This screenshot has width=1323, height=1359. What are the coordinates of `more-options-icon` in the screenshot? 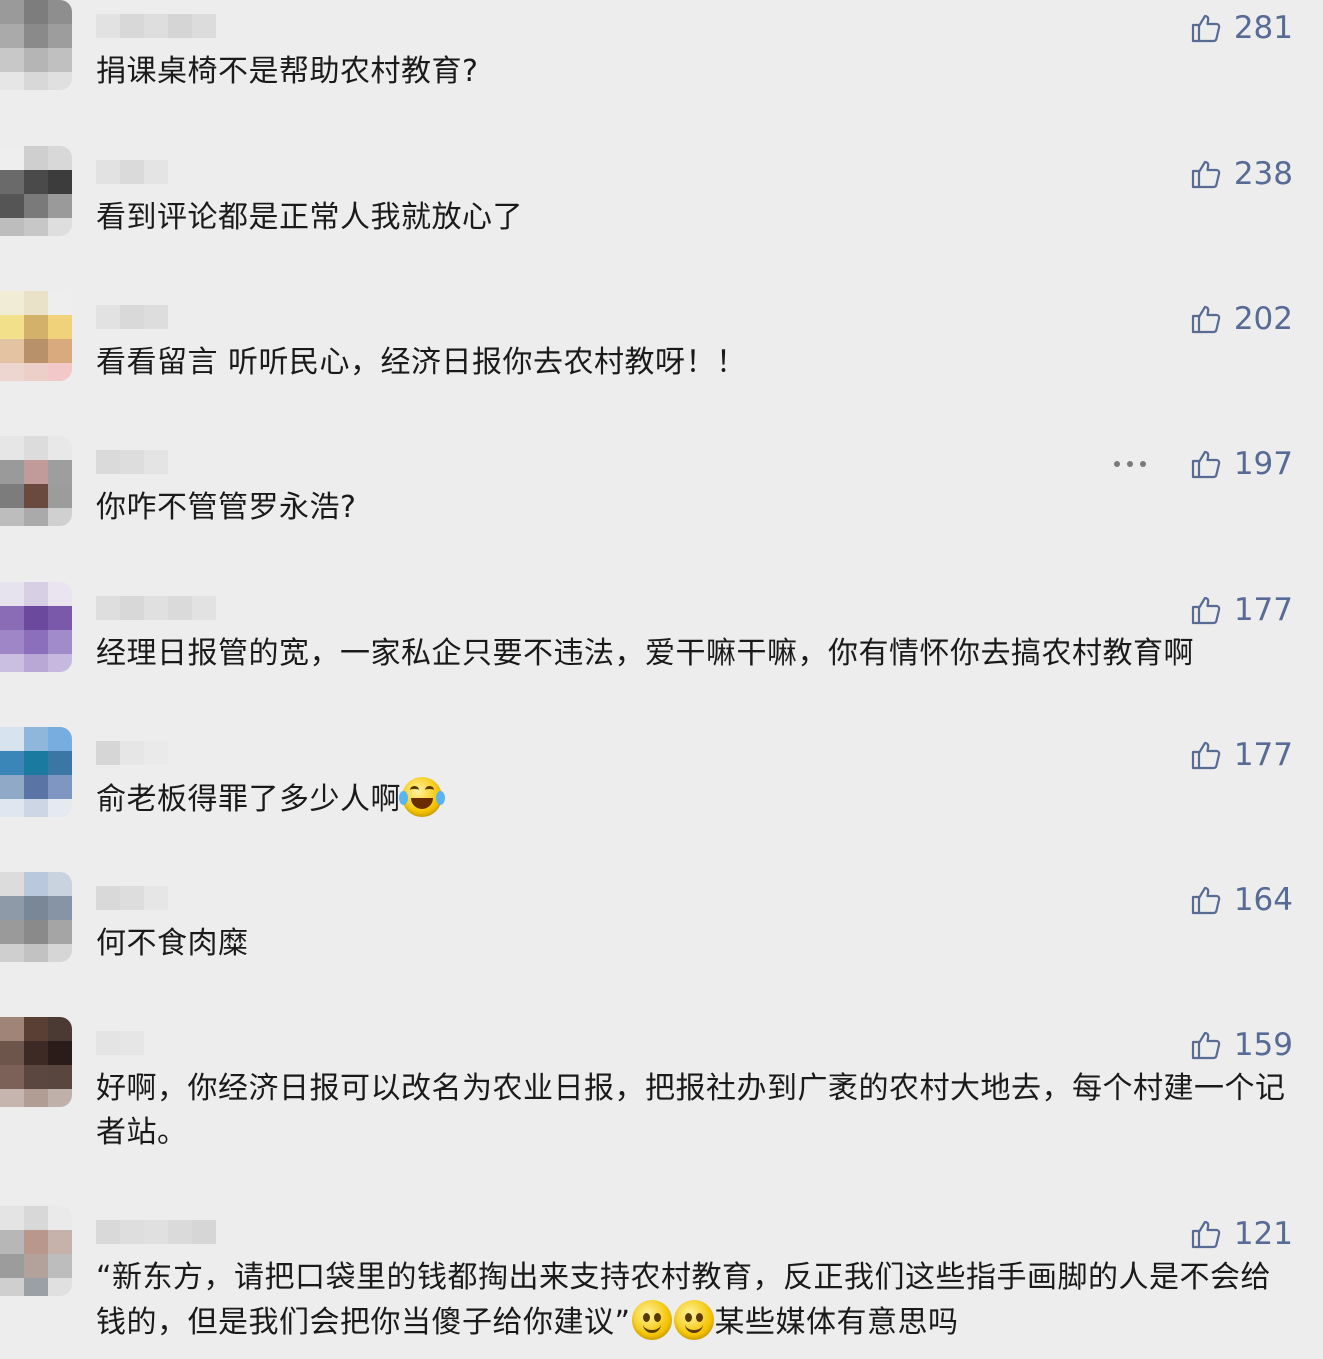 It's located at (1132, 464).